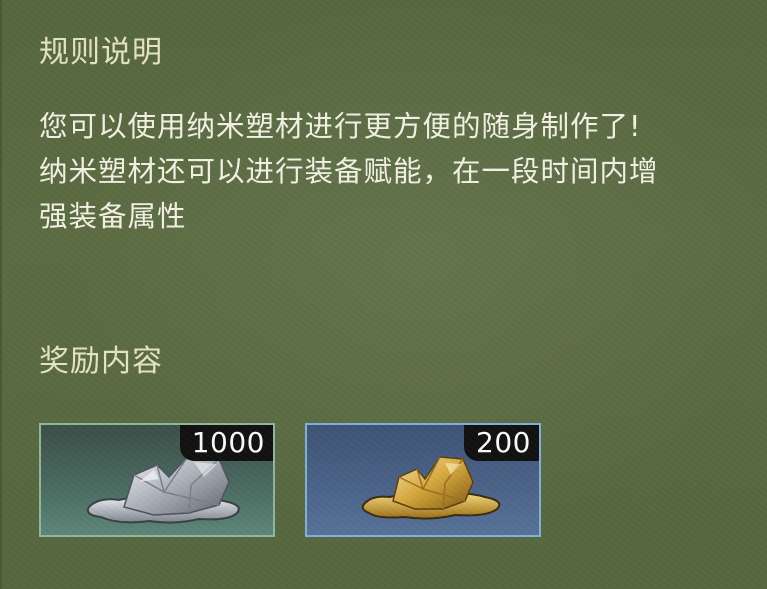  I want to click on rules-paragraph-2: 纳米塑材还可以进行装备赋能，在一段时间内增强装备属性, so click(349, 194).